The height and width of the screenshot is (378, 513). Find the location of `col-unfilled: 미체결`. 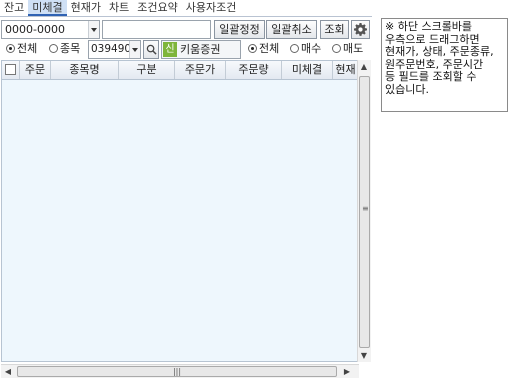

col-unfilled: 미체결 is located at coordinates (307, 70).